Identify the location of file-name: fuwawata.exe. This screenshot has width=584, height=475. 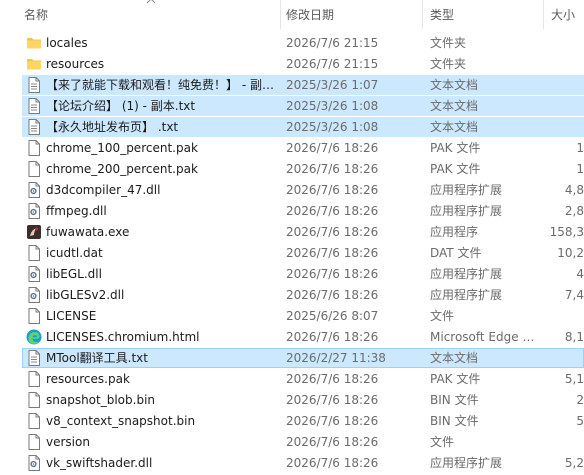
(88, 232).